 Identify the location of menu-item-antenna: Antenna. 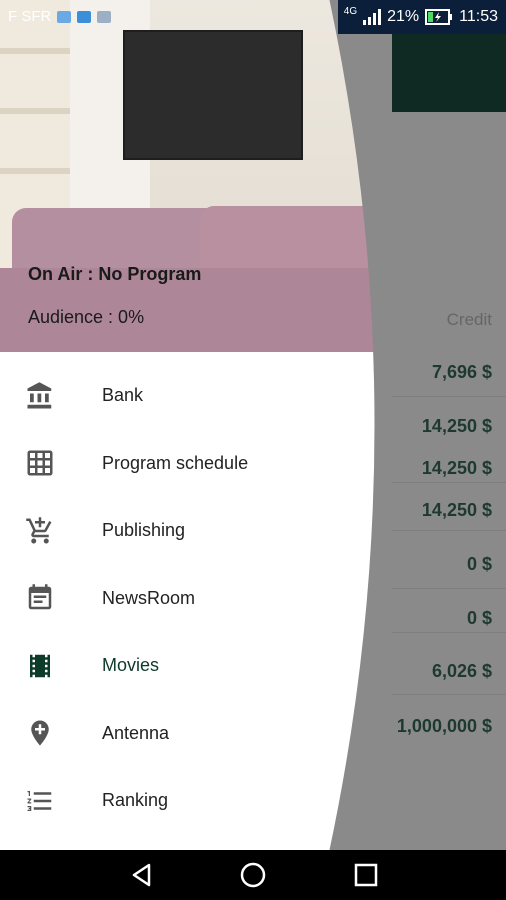
(196, 734).